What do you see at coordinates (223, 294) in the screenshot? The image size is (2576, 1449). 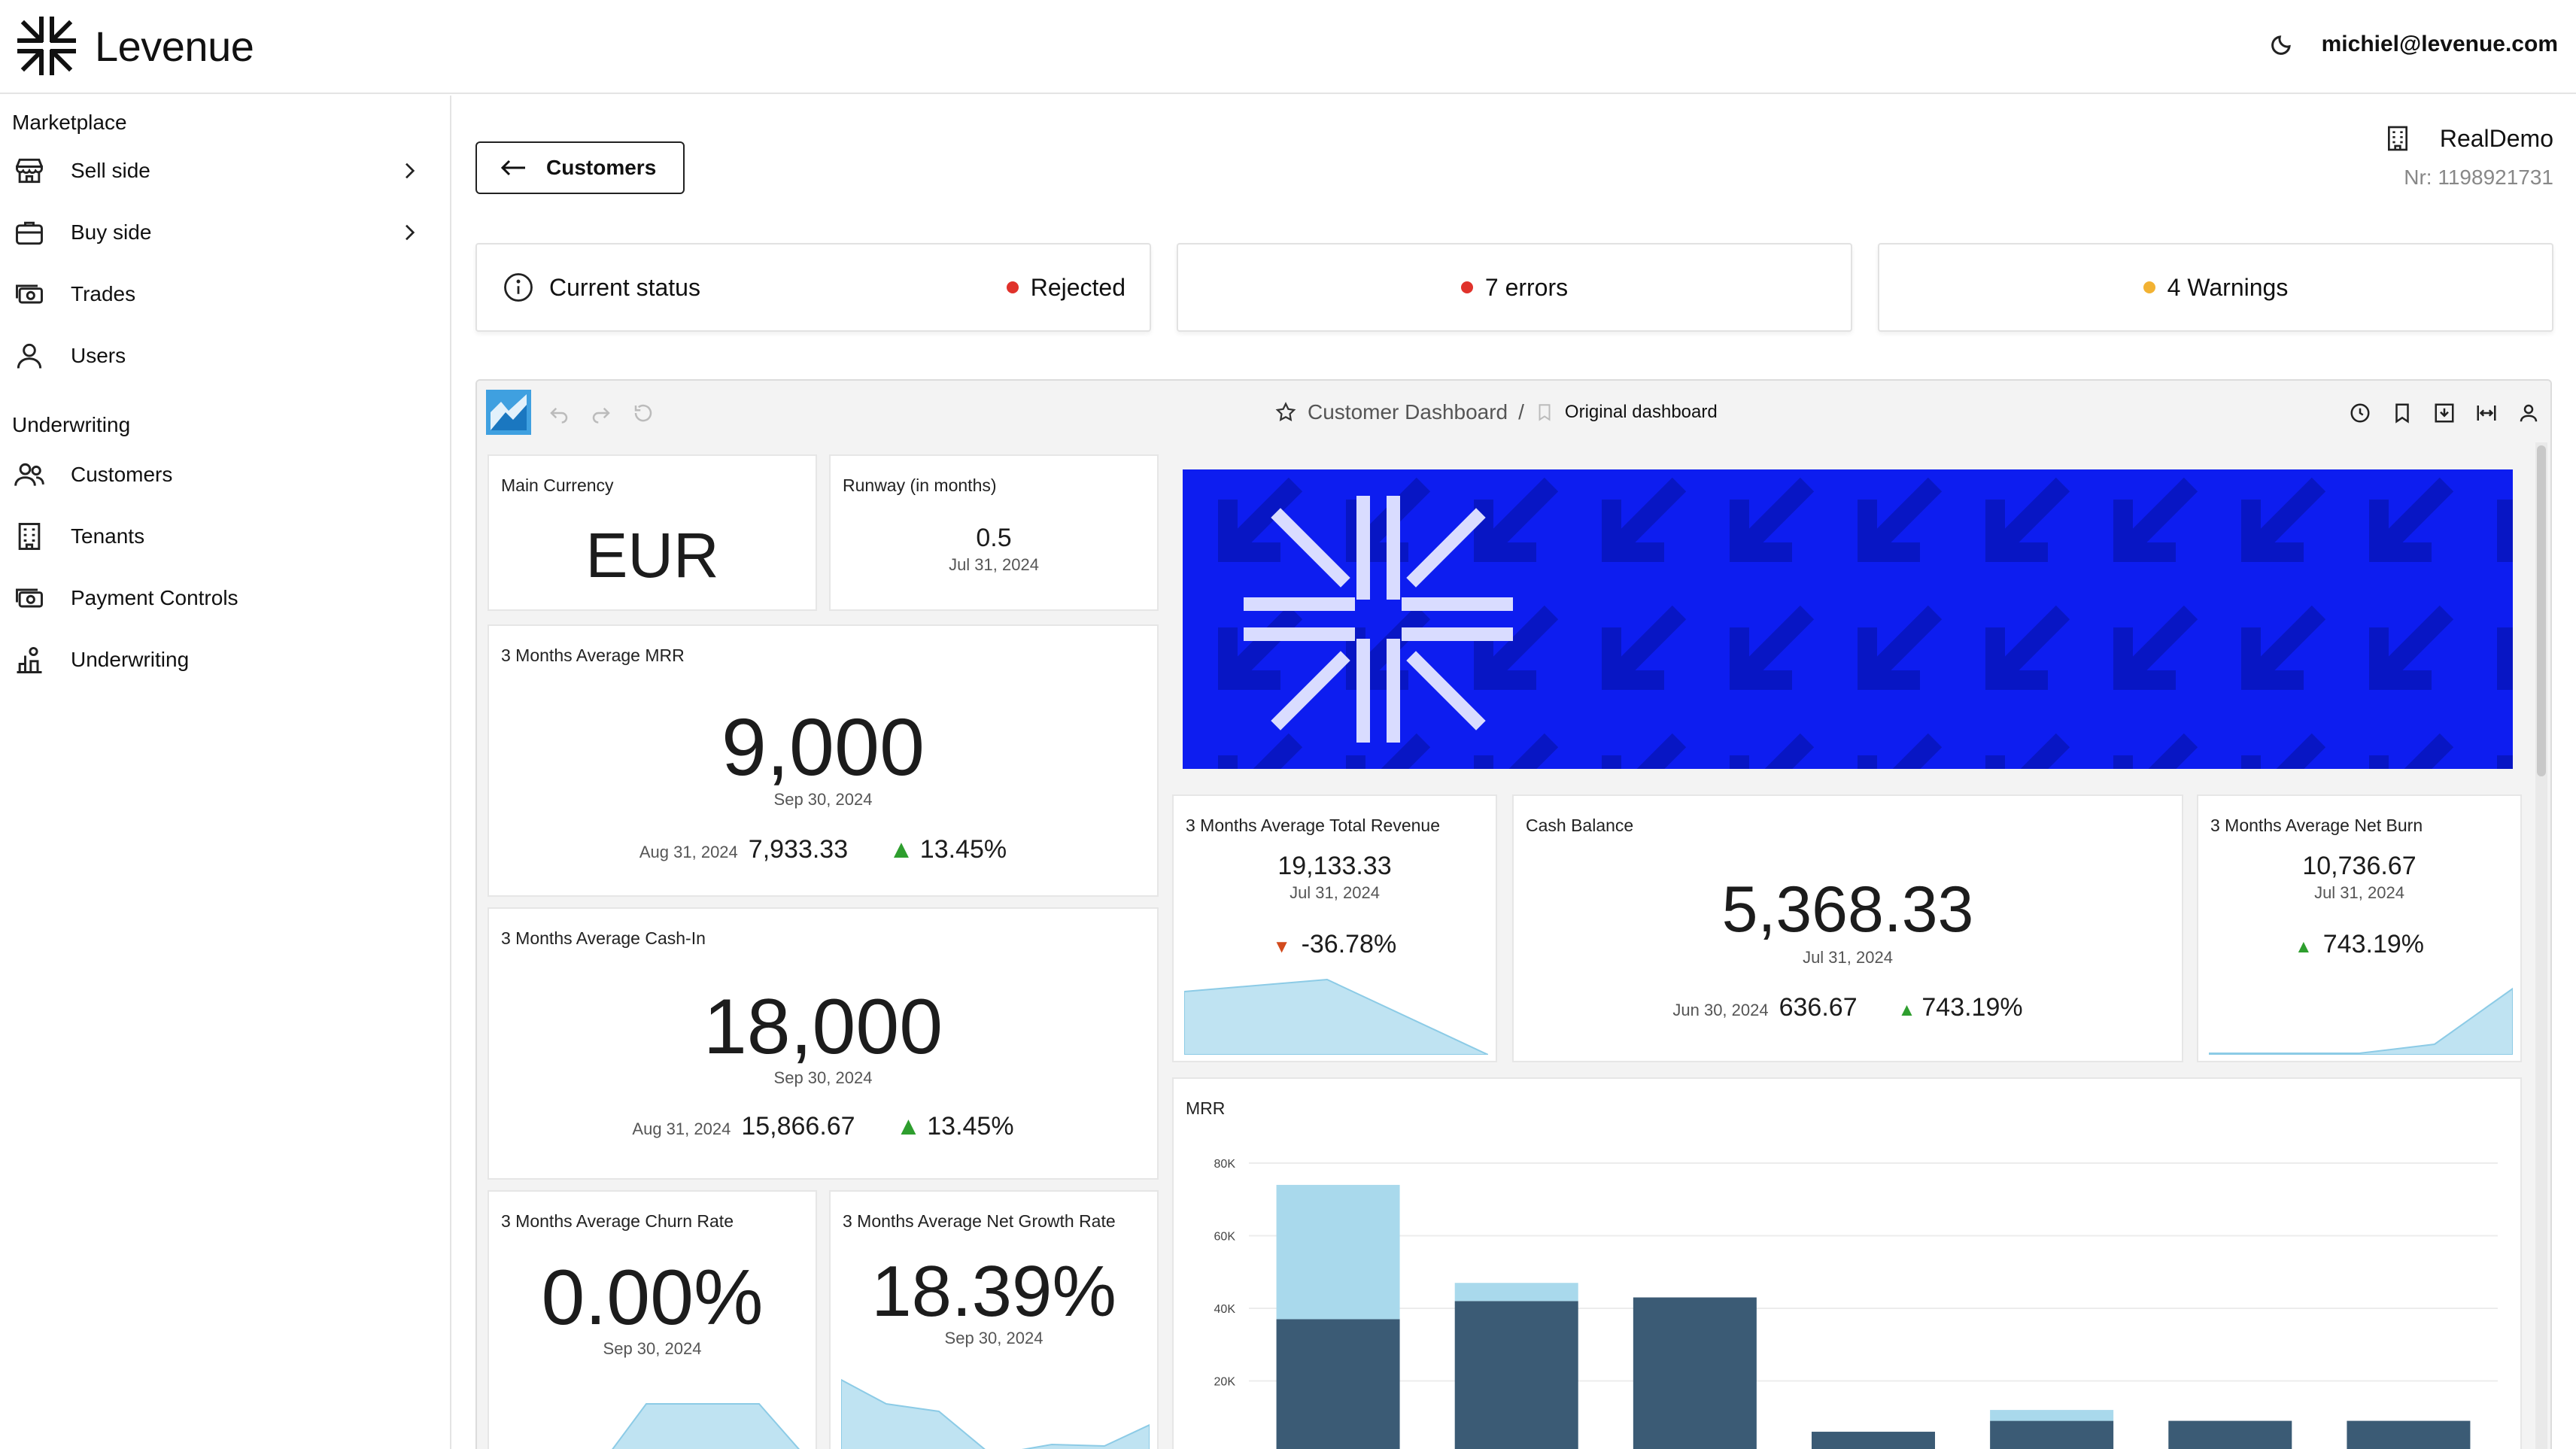 I see `sidebar-item-trades: Trades` at bounding box center [223, 294].